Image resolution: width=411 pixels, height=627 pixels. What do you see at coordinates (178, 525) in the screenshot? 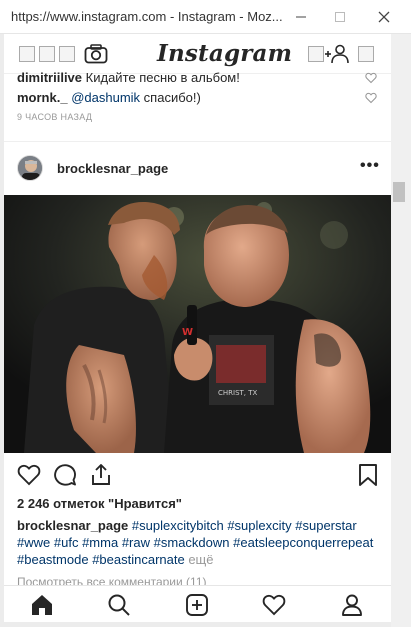
I see `hashtag: #suplexcitybitch` at bounding box center [178, 525].